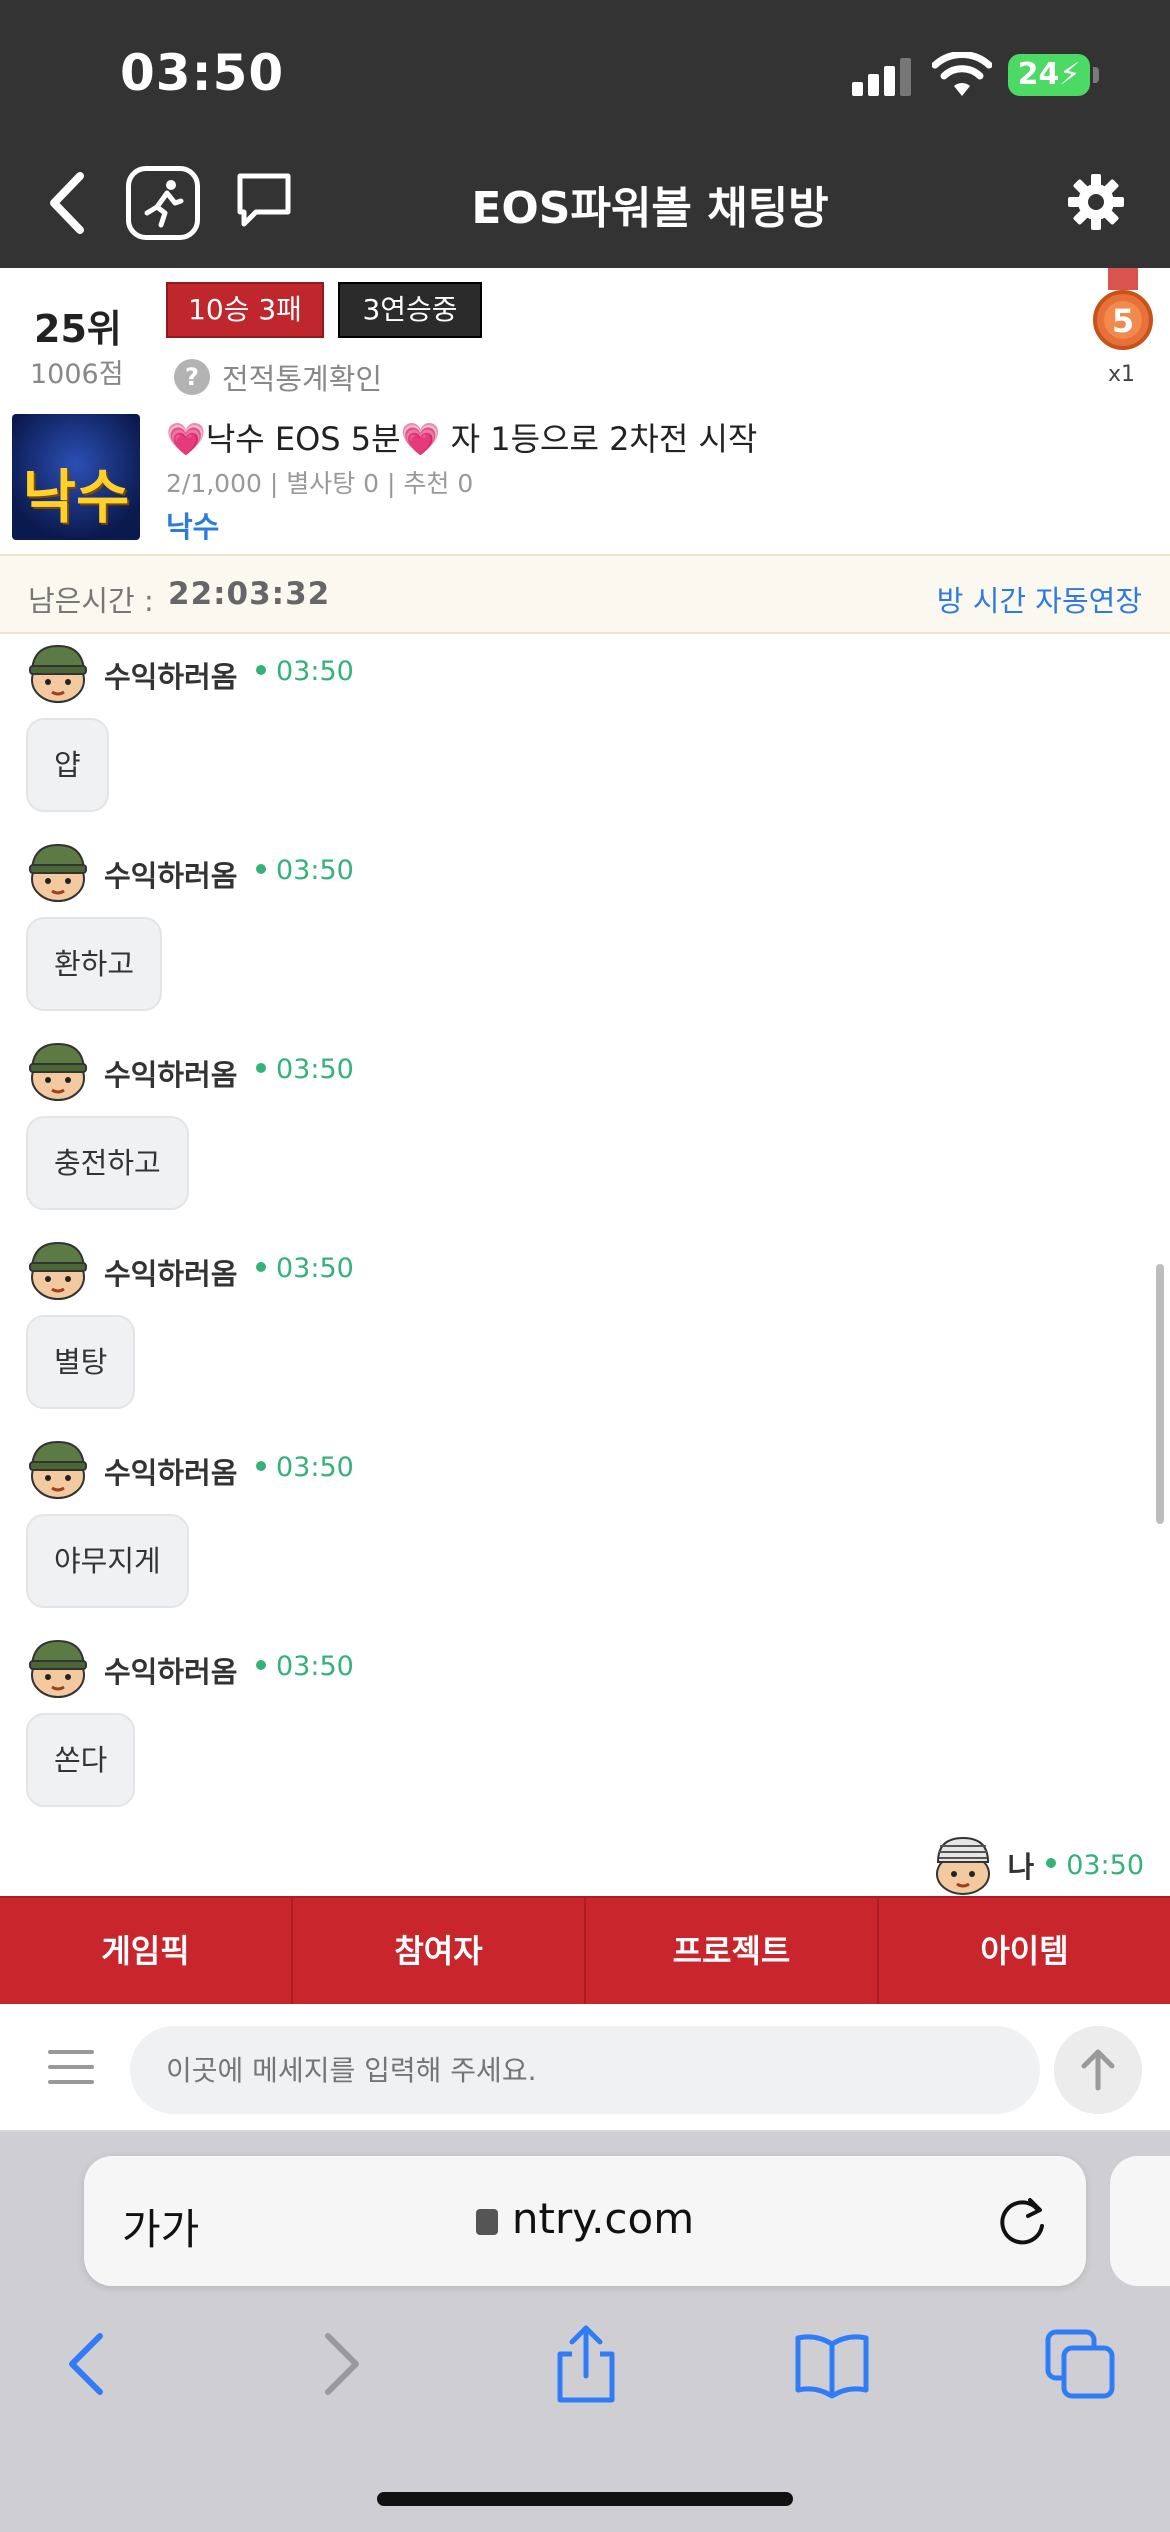  I want to click on url-text: ntry.com, so click(603, 2218).